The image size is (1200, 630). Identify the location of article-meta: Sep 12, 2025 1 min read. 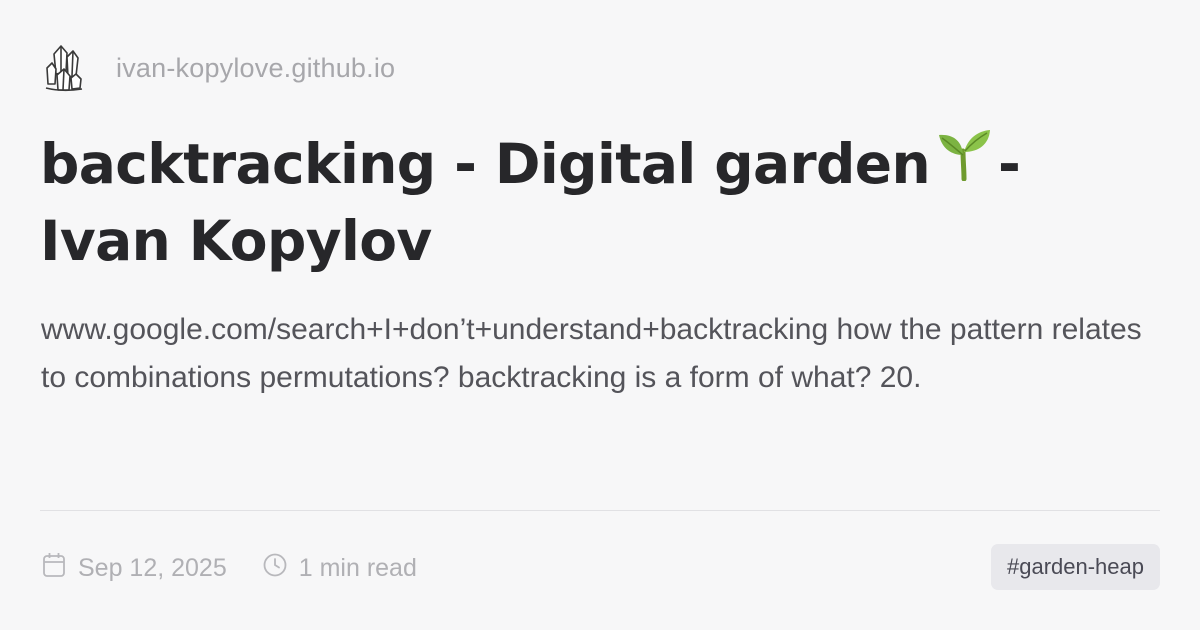
(229, 568).